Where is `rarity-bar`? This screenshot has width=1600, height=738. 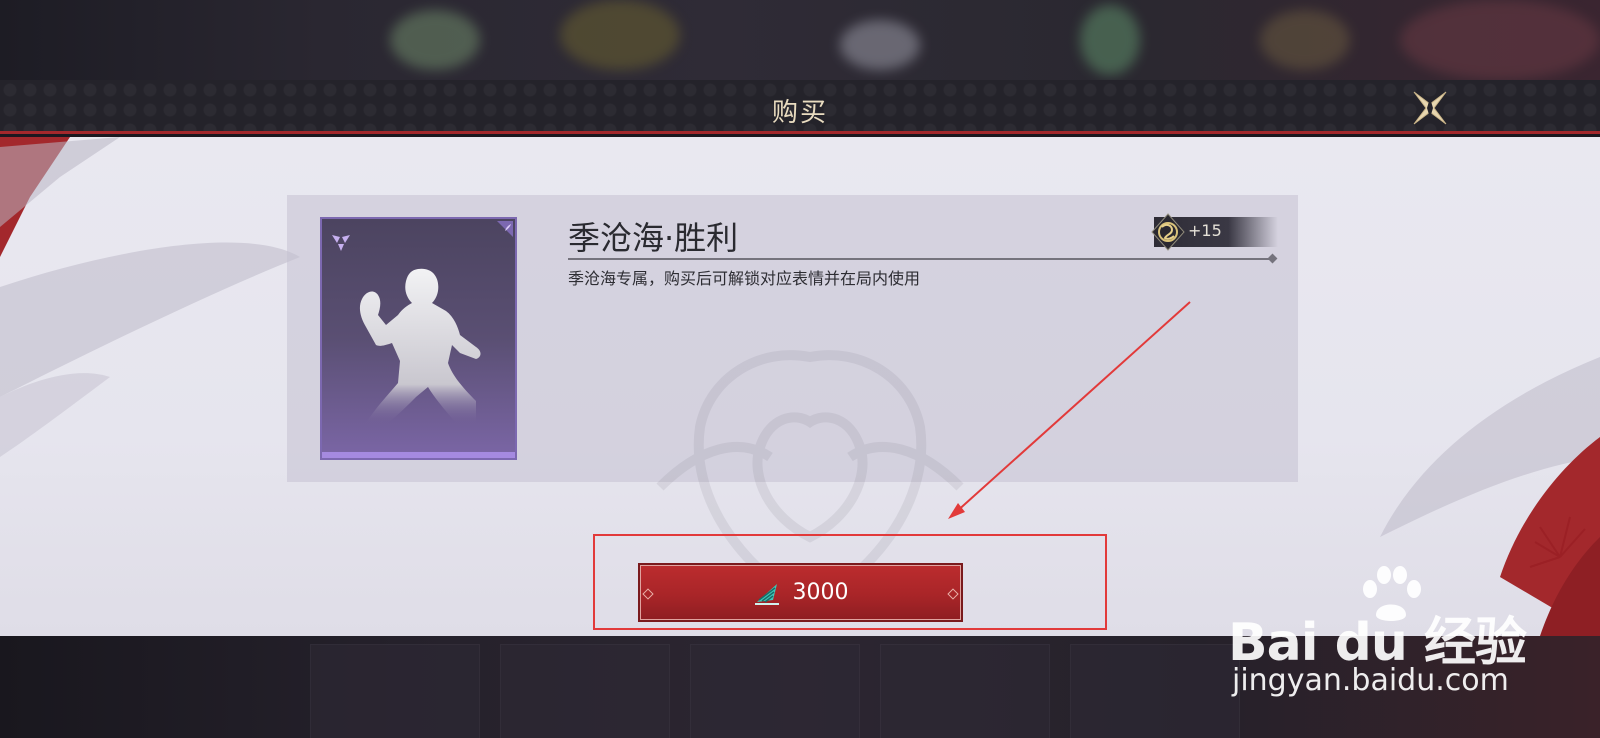
rarity-bar is located at coordinates (418, 455).